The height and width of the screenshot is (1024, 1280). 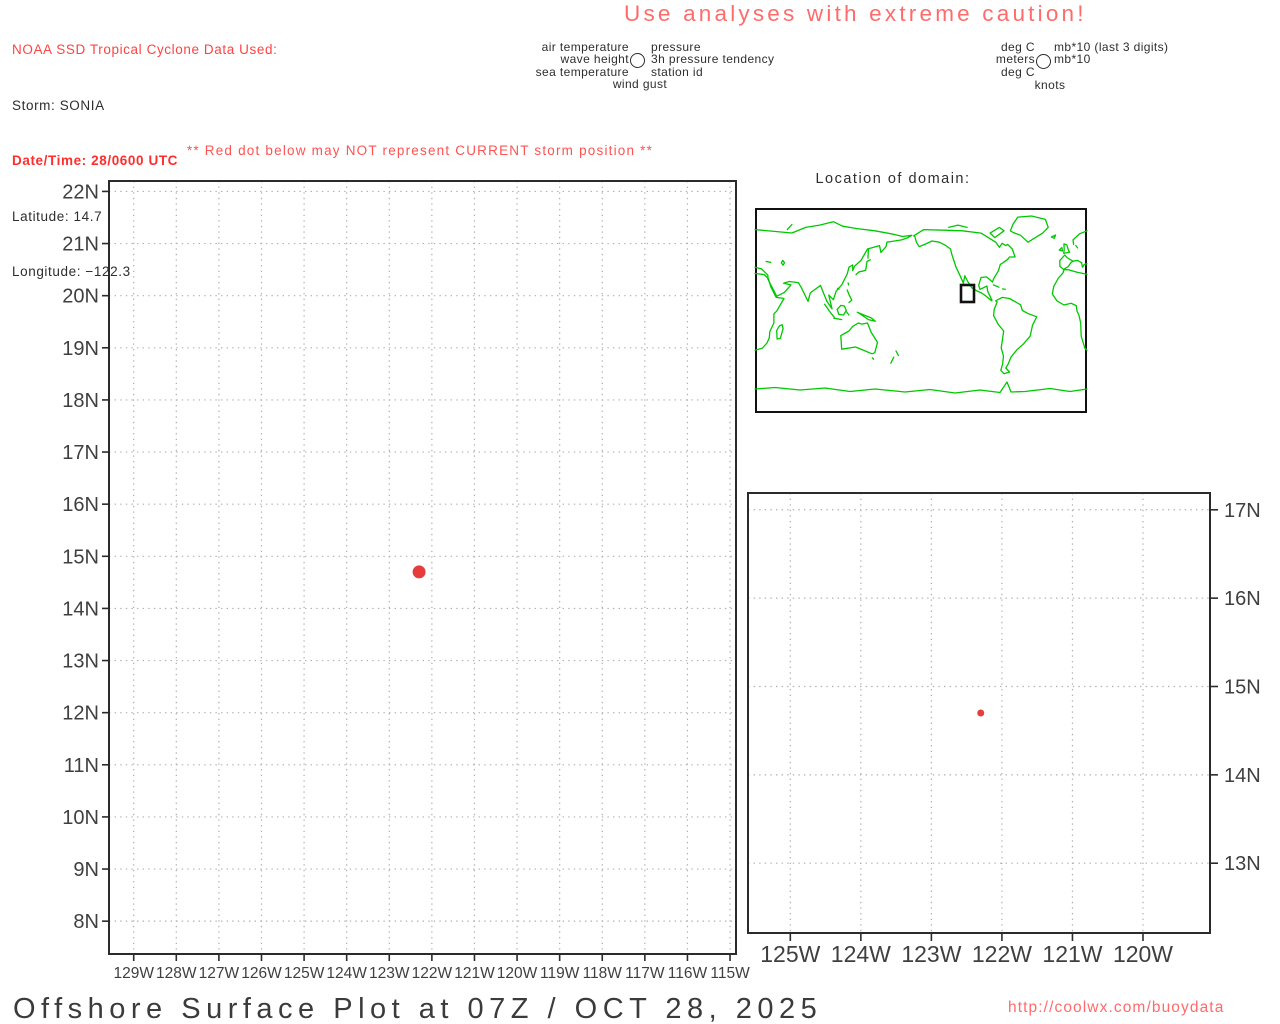 What do you see at coordinates (688, 973) in the screenshot?
I see `x-tick-label: 116W` at bounding box center [688, 973].